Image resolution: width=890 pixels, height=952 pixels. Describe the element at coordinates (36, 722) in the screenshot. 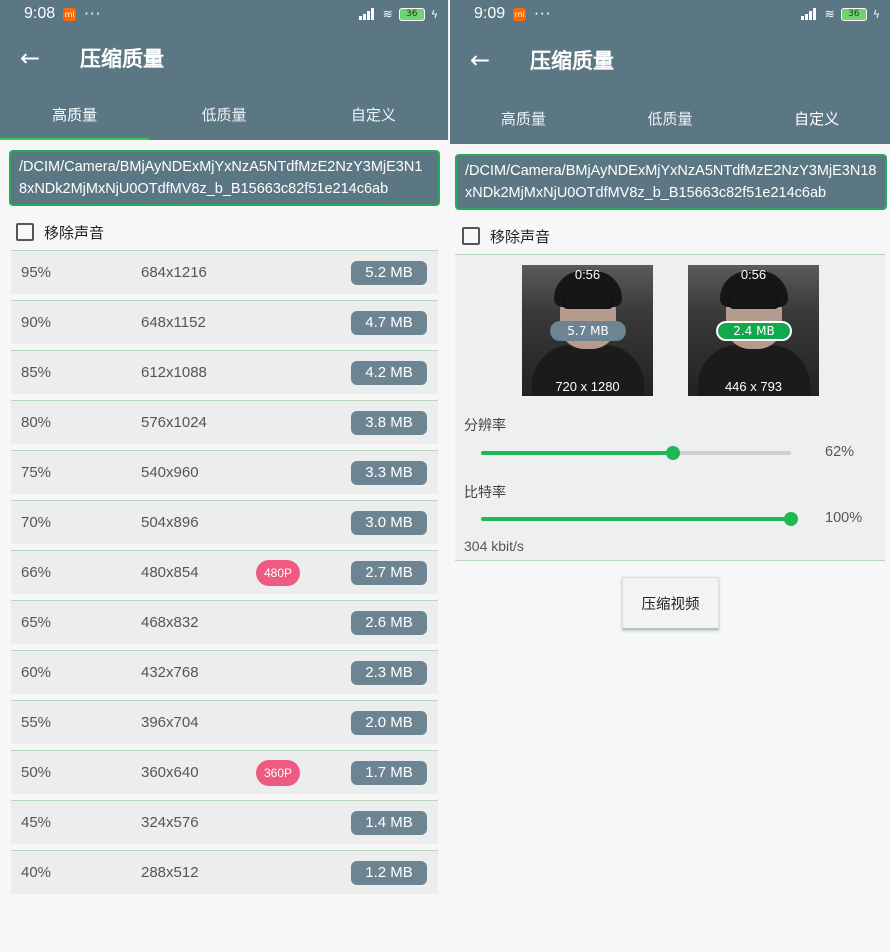

I see `quality-percent: 55%` at that location.